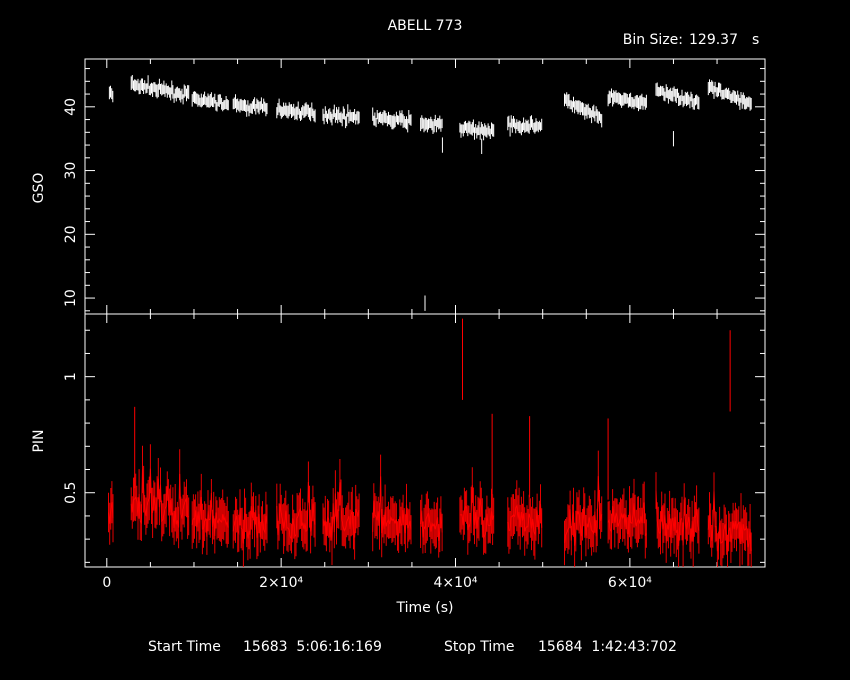 The height and width of the screenshot is (680, 850). Describe the element at coordinates (479, 647) in the screenshot. I see `stop-time-label: Stop Time` at that location.